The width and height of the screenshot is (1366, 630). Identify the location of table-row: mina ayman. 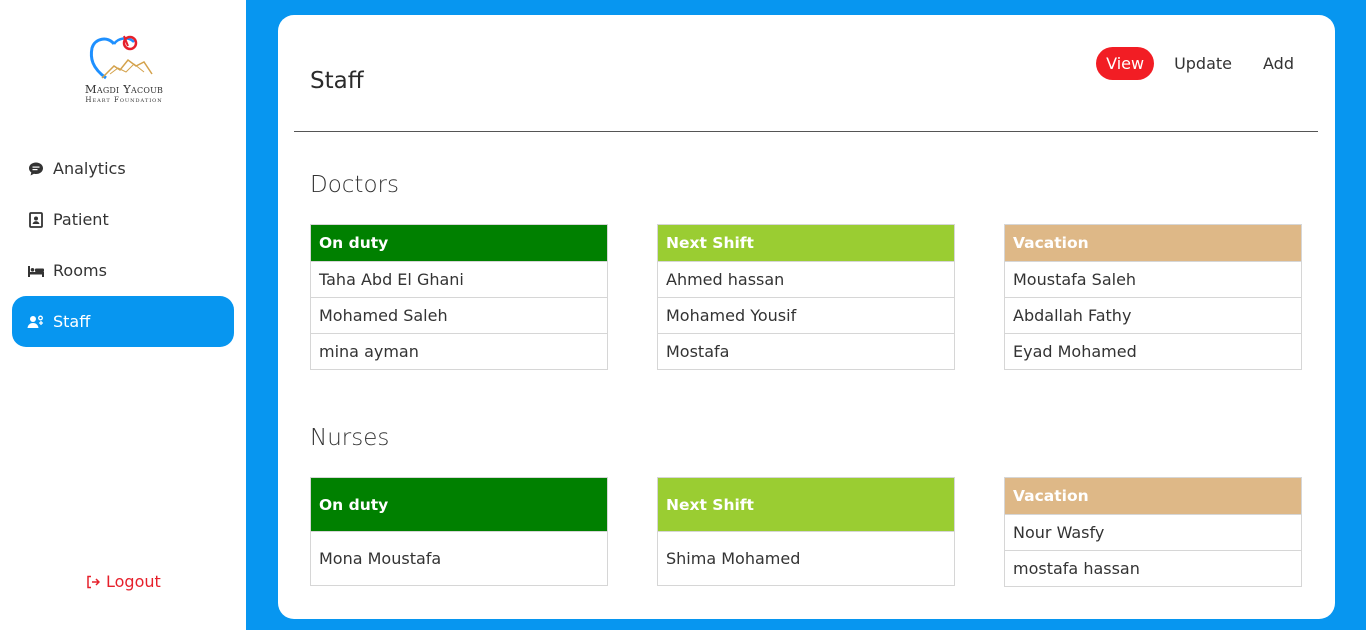
(459, 351).